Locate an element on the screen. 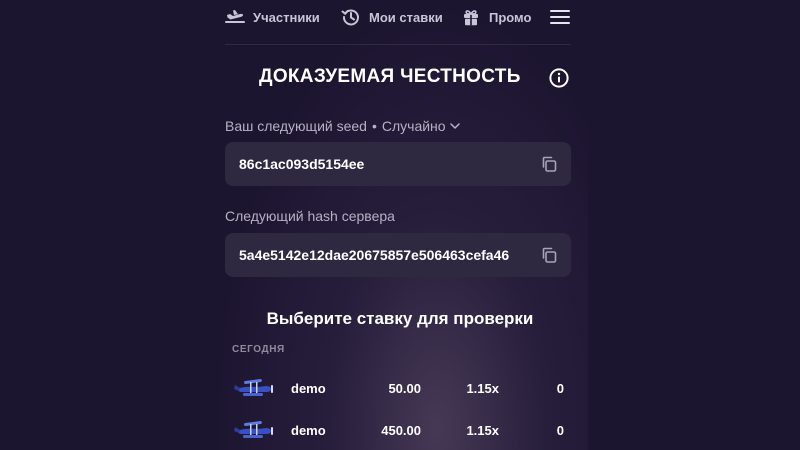 This screenshot has width=800, height=450. seed-value: 86c1ac093d5154ee is located at coordinates (302, 164).